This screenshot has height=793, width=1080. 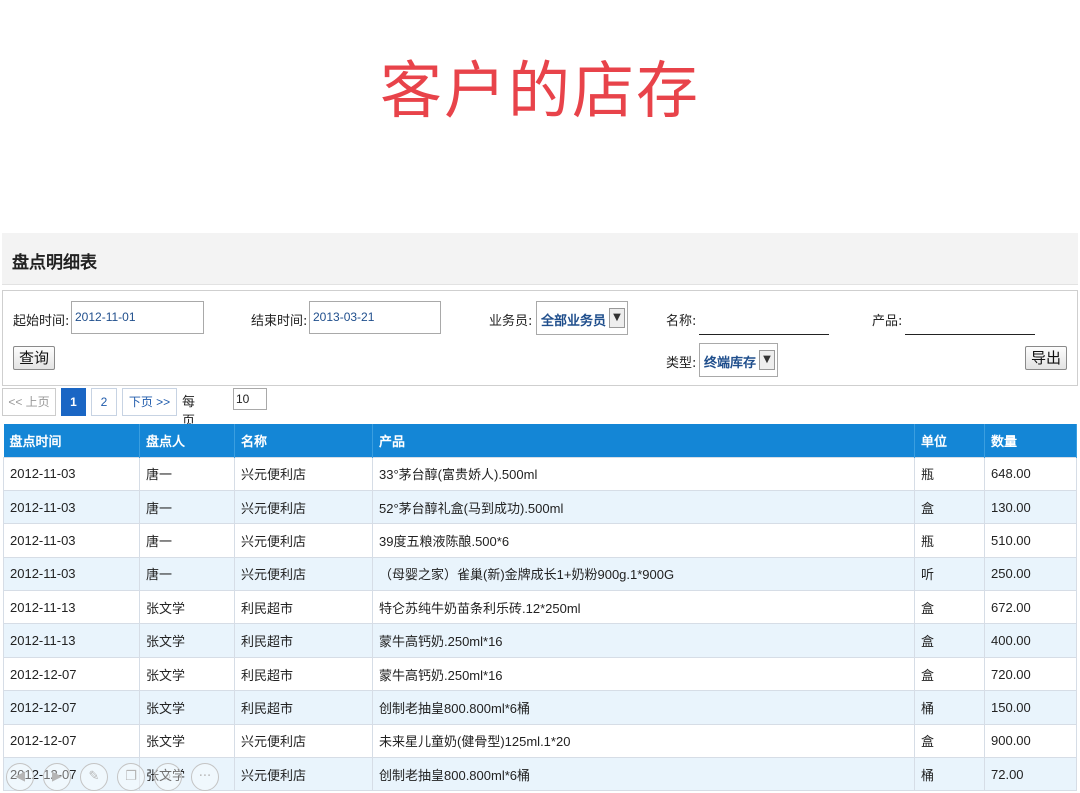 What do you see at coordinates (970, 324) in the screenshot?
I see `product-input` at bounding box center [970, 324].